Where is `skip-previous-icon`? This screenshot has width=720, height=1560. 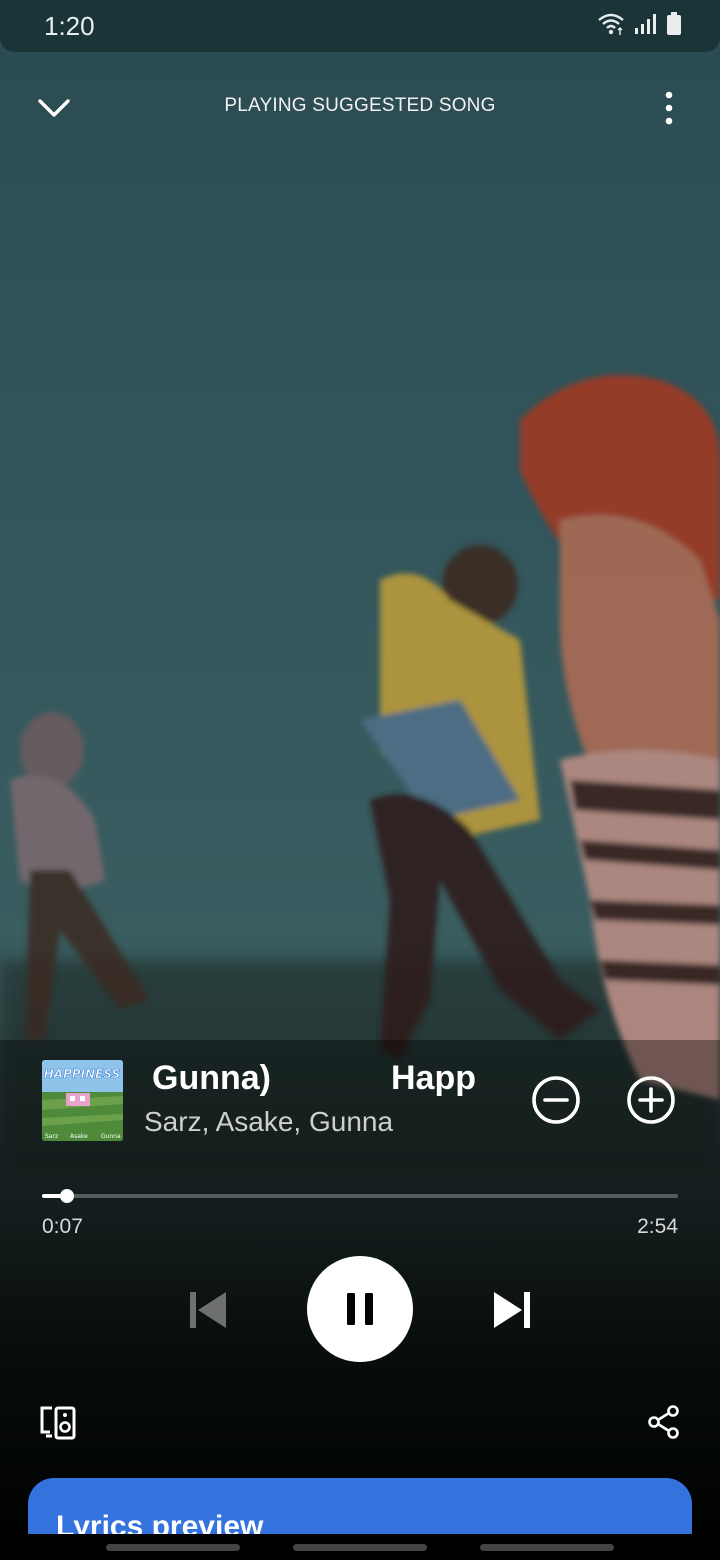
skip-previous-icon is located at coordinates (208, 1310).